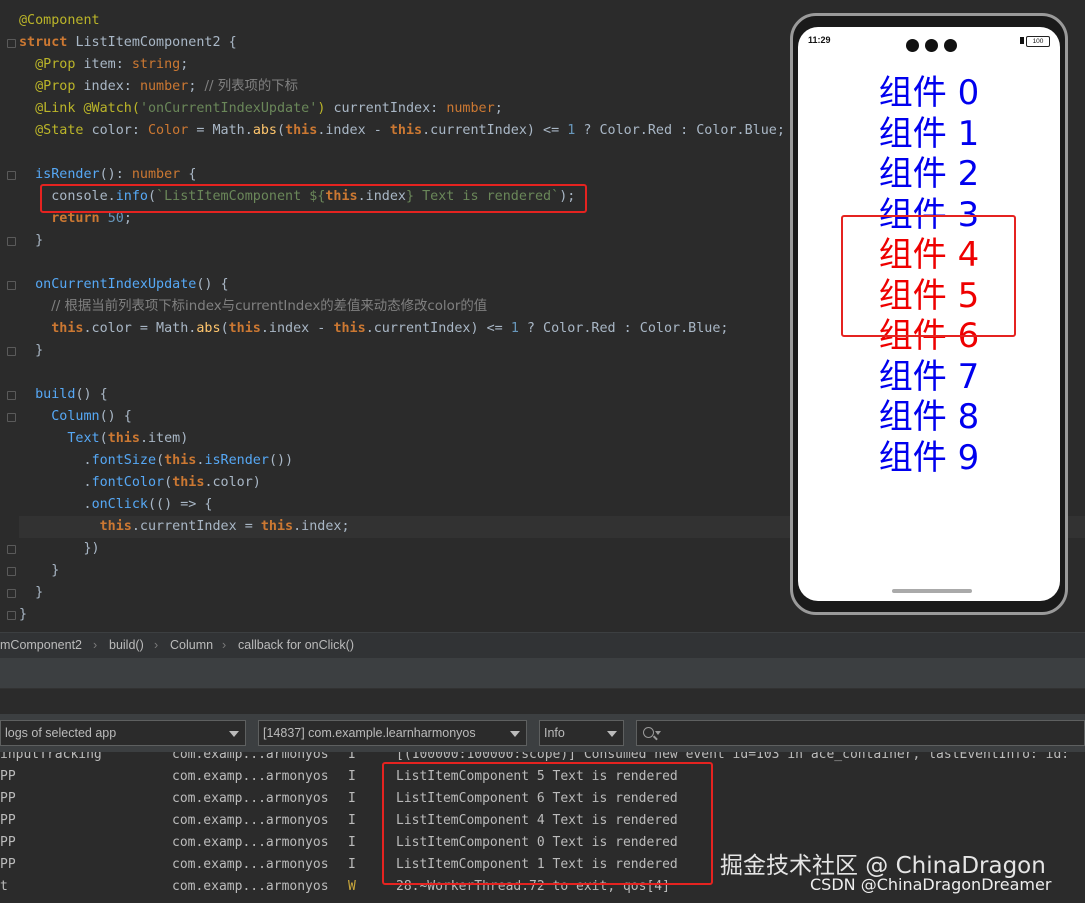  What do you see at coordinates (352, 776) in the screenshot?
I see `log-level: I` at bounding box center [352, 776].